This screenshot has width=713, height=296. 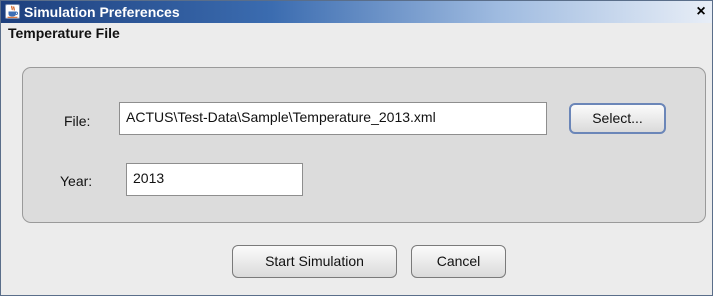 I want to click on cancel-button: Cancel, so click(x=458, y=261).